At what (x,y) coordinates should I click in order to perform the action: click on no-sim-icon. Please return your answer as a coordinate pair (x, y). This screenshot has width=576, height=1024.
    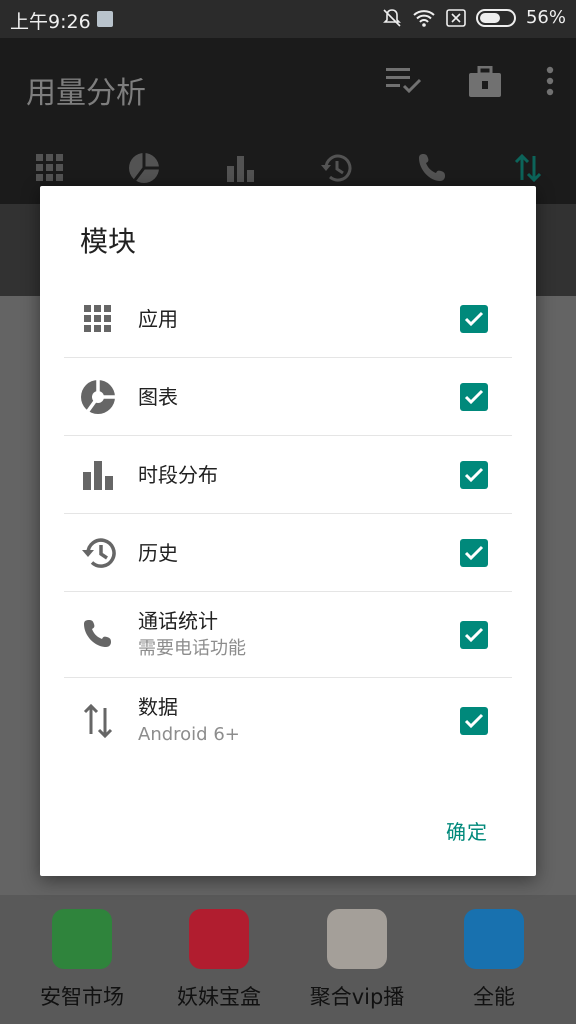
    Looking at the image, I should click on (456, 17).